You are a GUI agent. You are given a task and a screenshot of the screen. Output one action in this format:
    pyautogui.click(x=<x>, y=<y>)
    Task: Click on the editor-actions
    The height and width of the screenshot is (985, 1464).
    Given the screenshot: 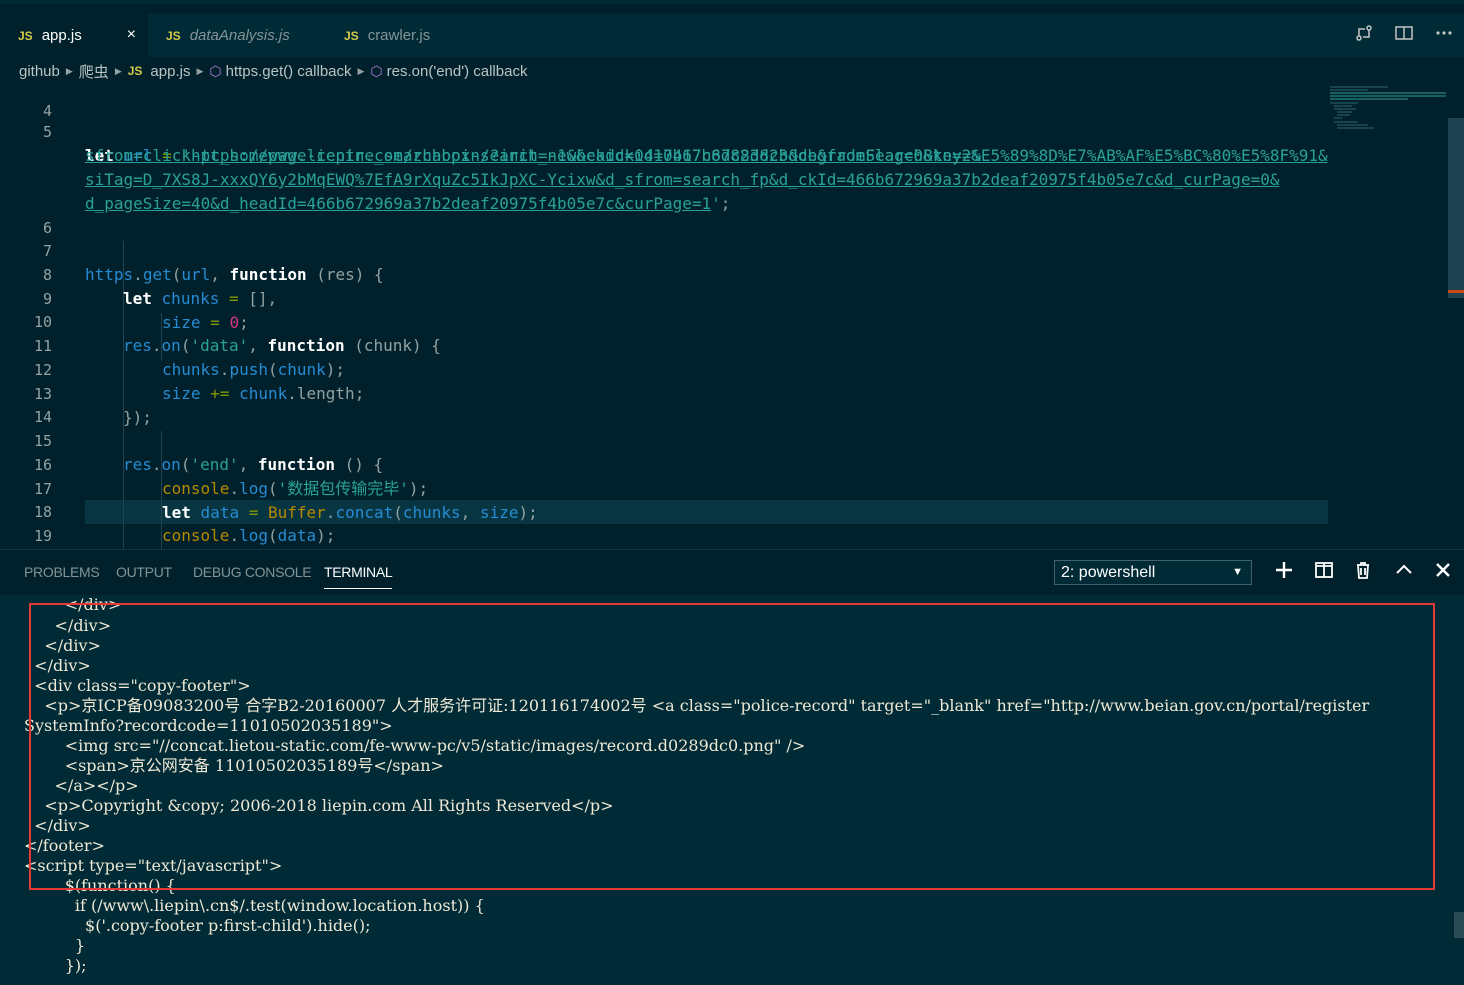 What is the action you would take?
    pyautogui.click(x=1404, y=35)
    